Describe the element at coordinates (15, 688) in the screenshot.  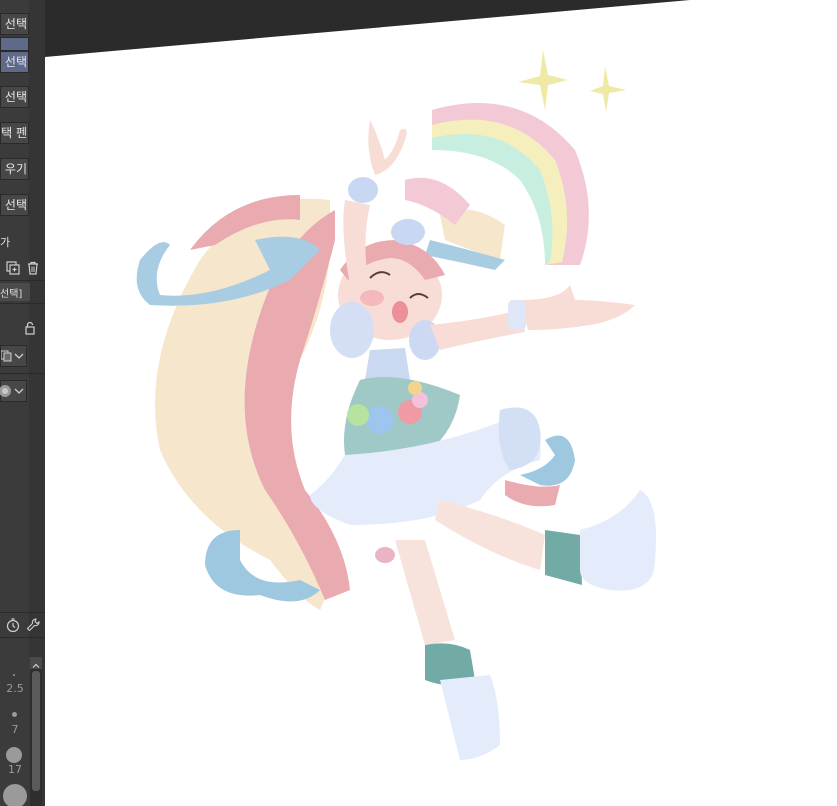
I see `brush-size-label: 2.5` at that location.